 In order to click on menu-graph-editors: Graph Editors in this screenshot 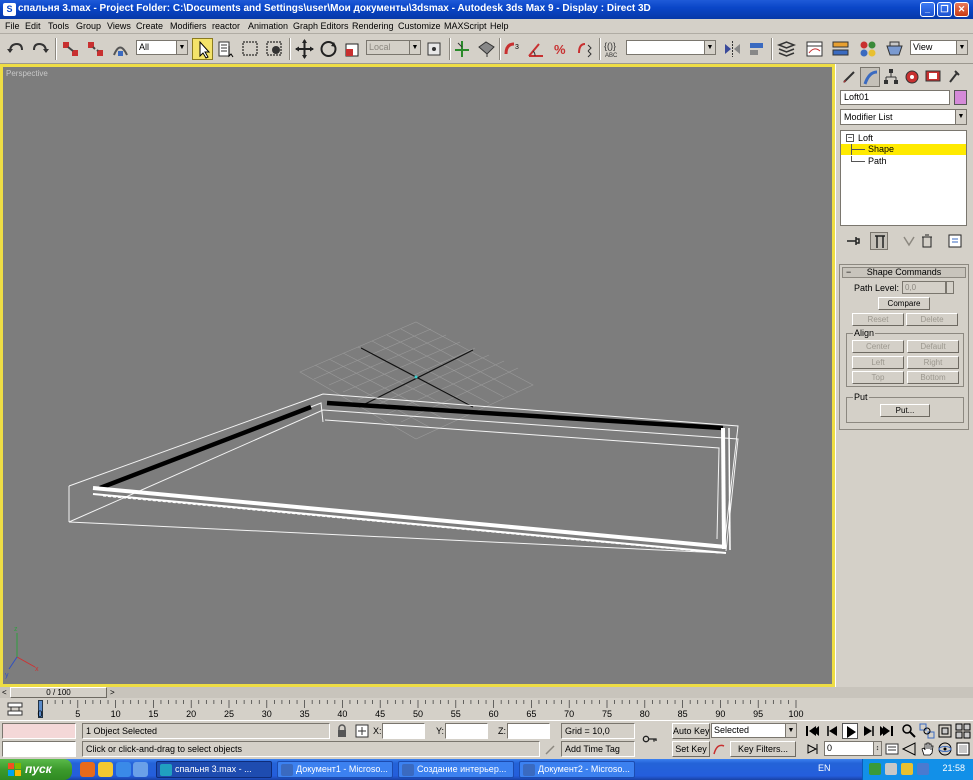, I will do `click(321, 26)`.